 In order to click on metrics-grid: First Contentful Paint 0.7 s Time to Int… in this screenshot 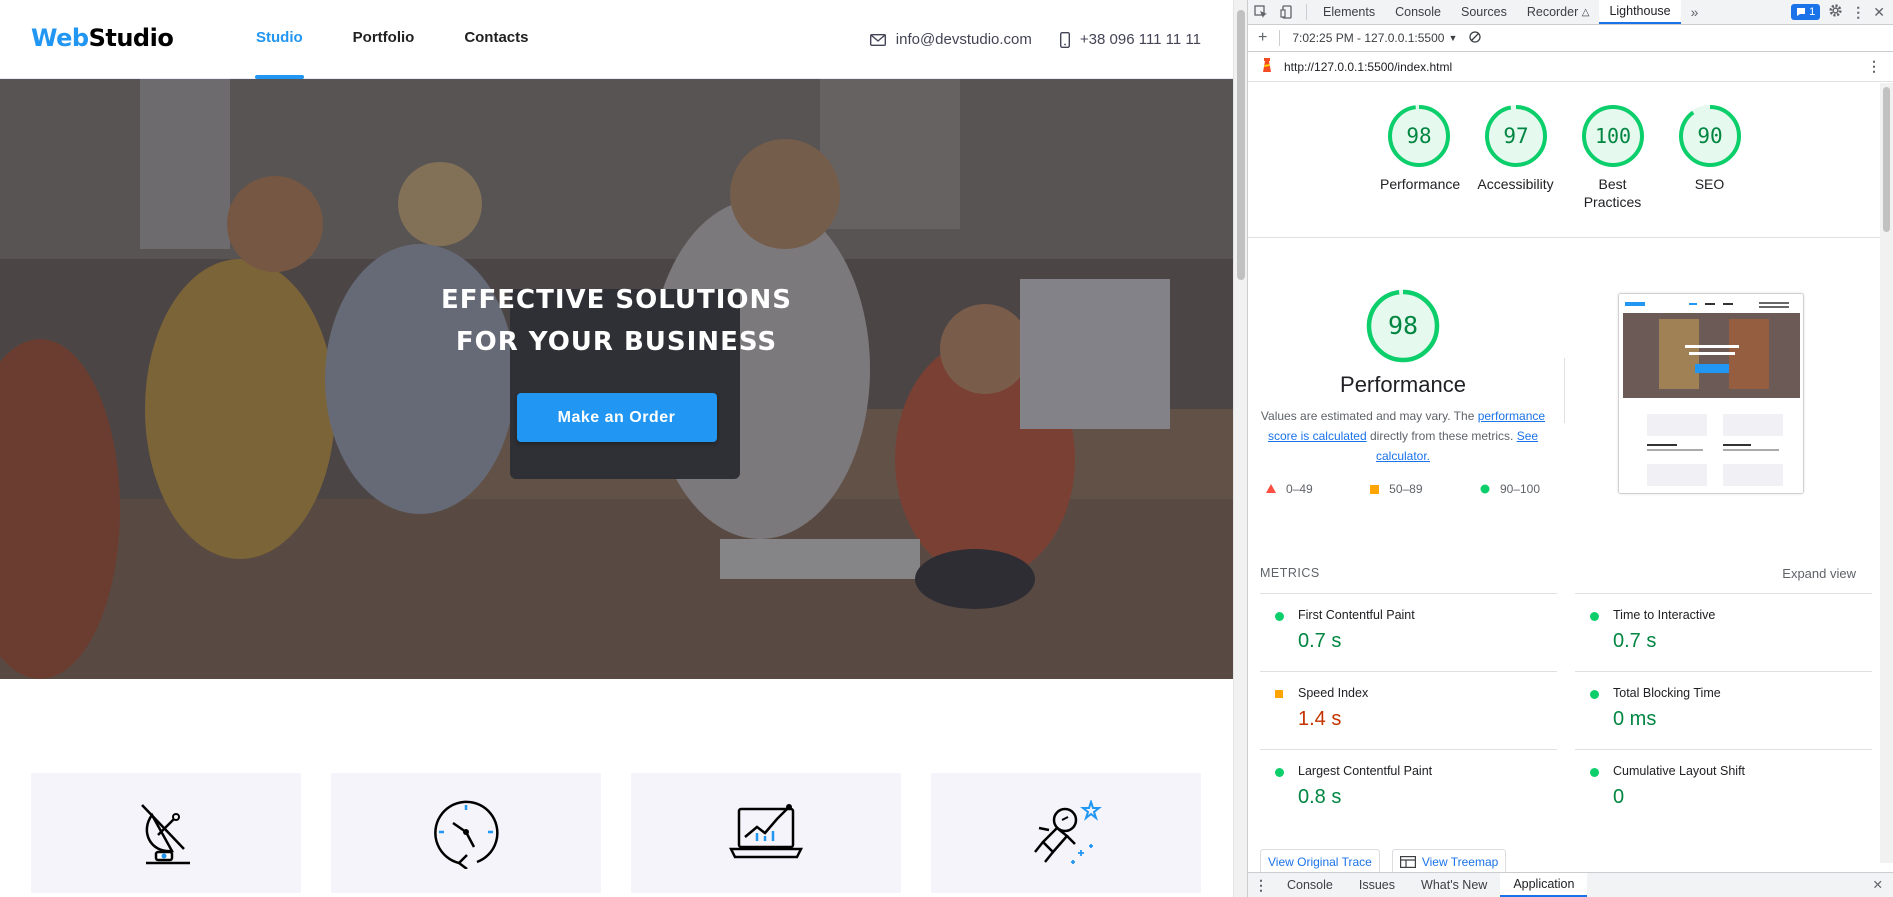, I will do `click(1566, 710)`.